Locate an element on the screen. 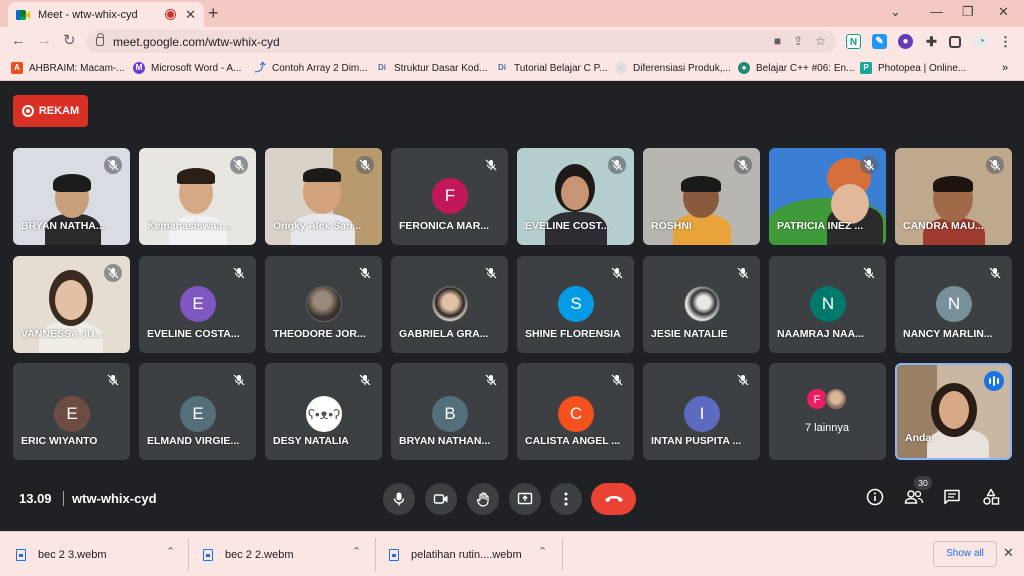 Image resolution: width=1024 pixels, height=576 pixels. participant-photo-avatar: ʕ•ᴥ•ʔ is located at coordinates (324, 414).